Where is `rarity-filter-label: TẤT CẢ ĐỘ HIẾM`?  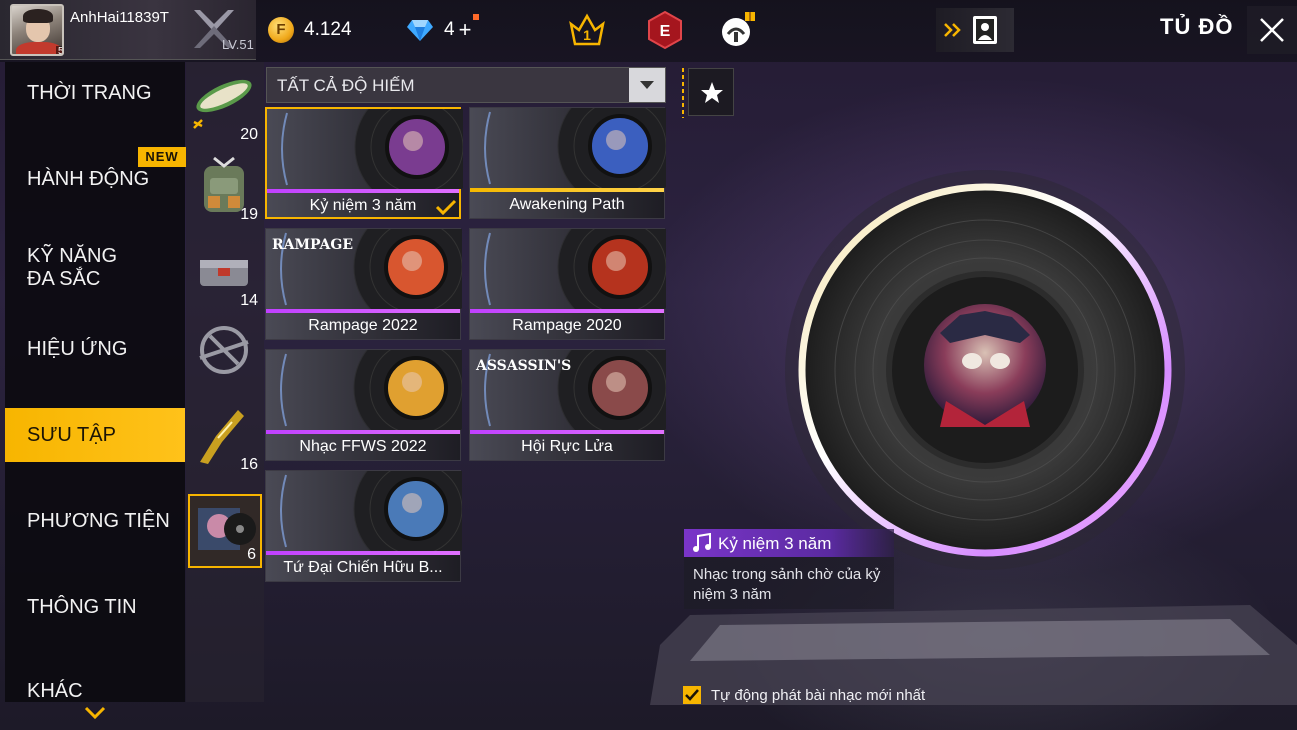
rarity-filter-label: TẤT CẢ ĐỘ HIẾM is located at coordinates (346, 85).